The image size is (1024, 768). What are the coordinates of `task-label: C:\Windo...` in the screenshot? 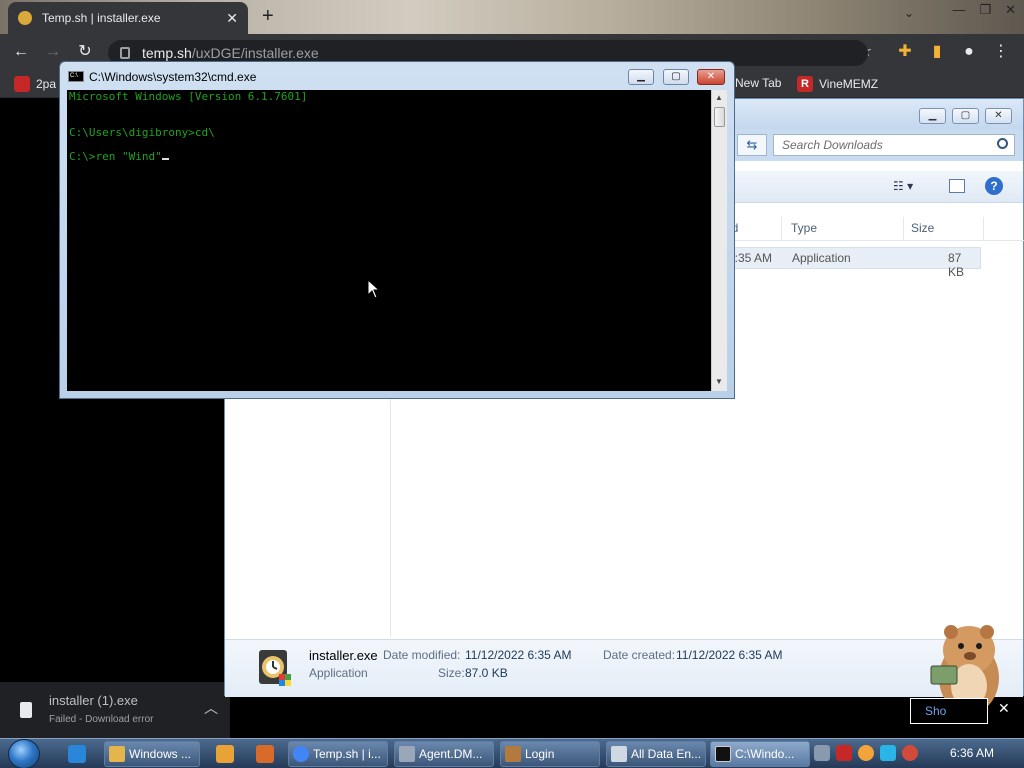 It's located at (765, 754).